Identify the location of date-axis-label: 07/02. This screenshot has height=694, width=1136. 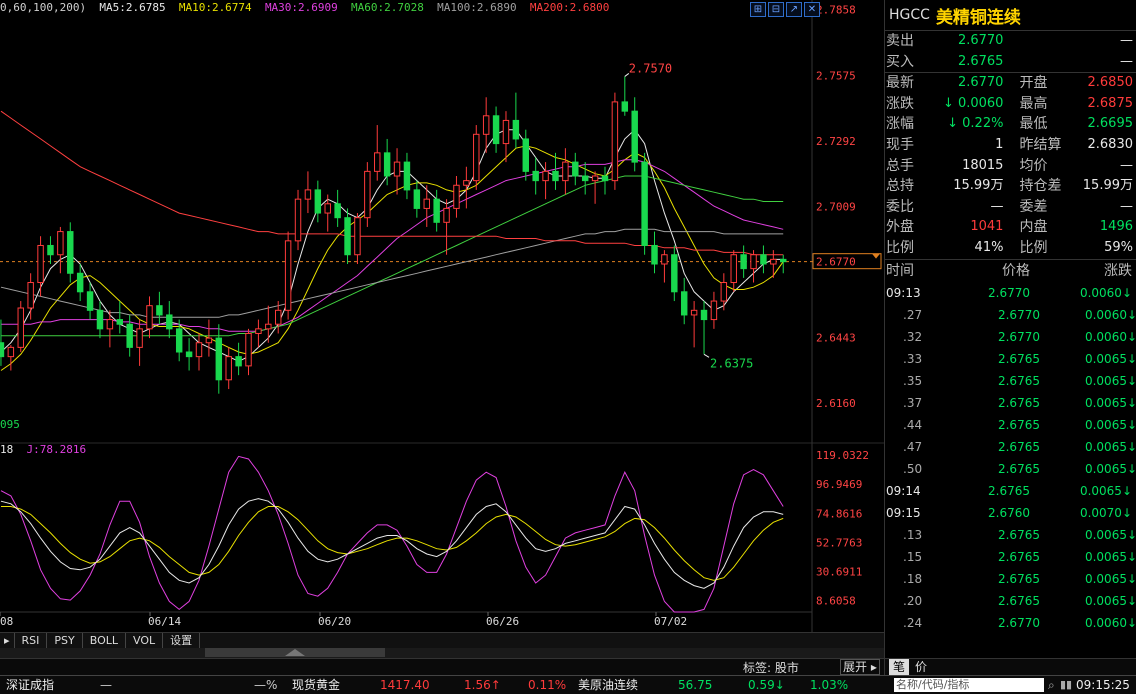
(670, 621).